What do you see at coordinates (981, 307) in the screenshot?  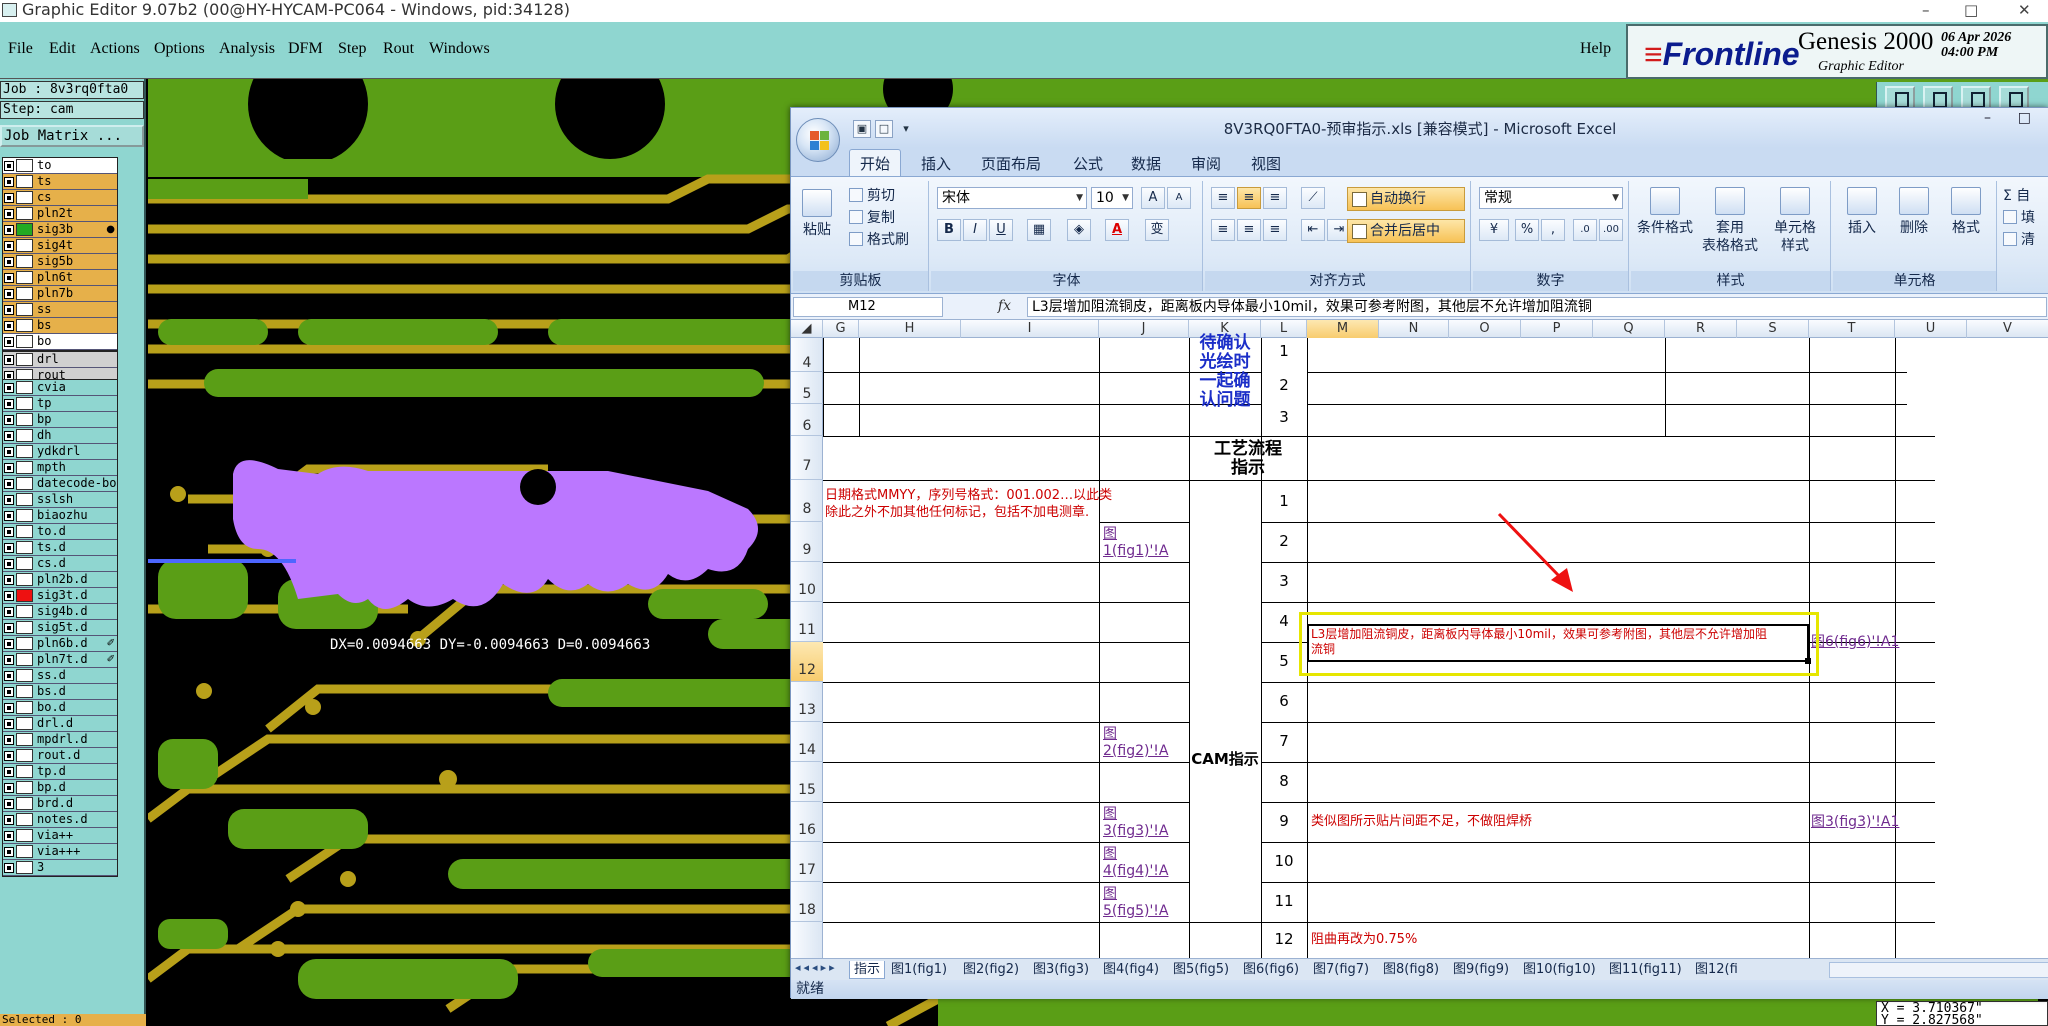 I see `function-icon: fx` at bounding box center [981, 307].